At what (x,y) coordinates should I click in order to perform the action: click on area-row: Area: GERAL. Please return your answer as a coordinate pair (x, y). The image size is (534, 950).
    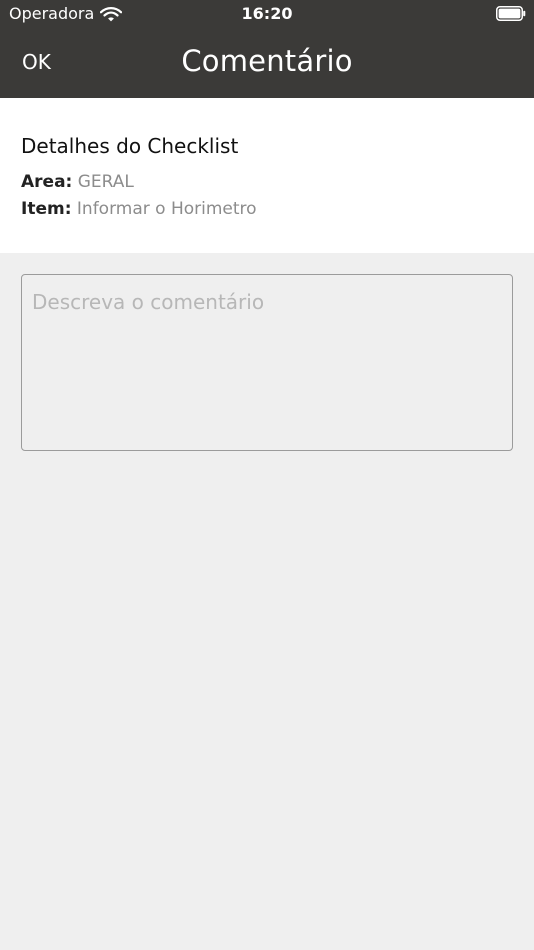
    Looking at the image, I should click on (77, 182).